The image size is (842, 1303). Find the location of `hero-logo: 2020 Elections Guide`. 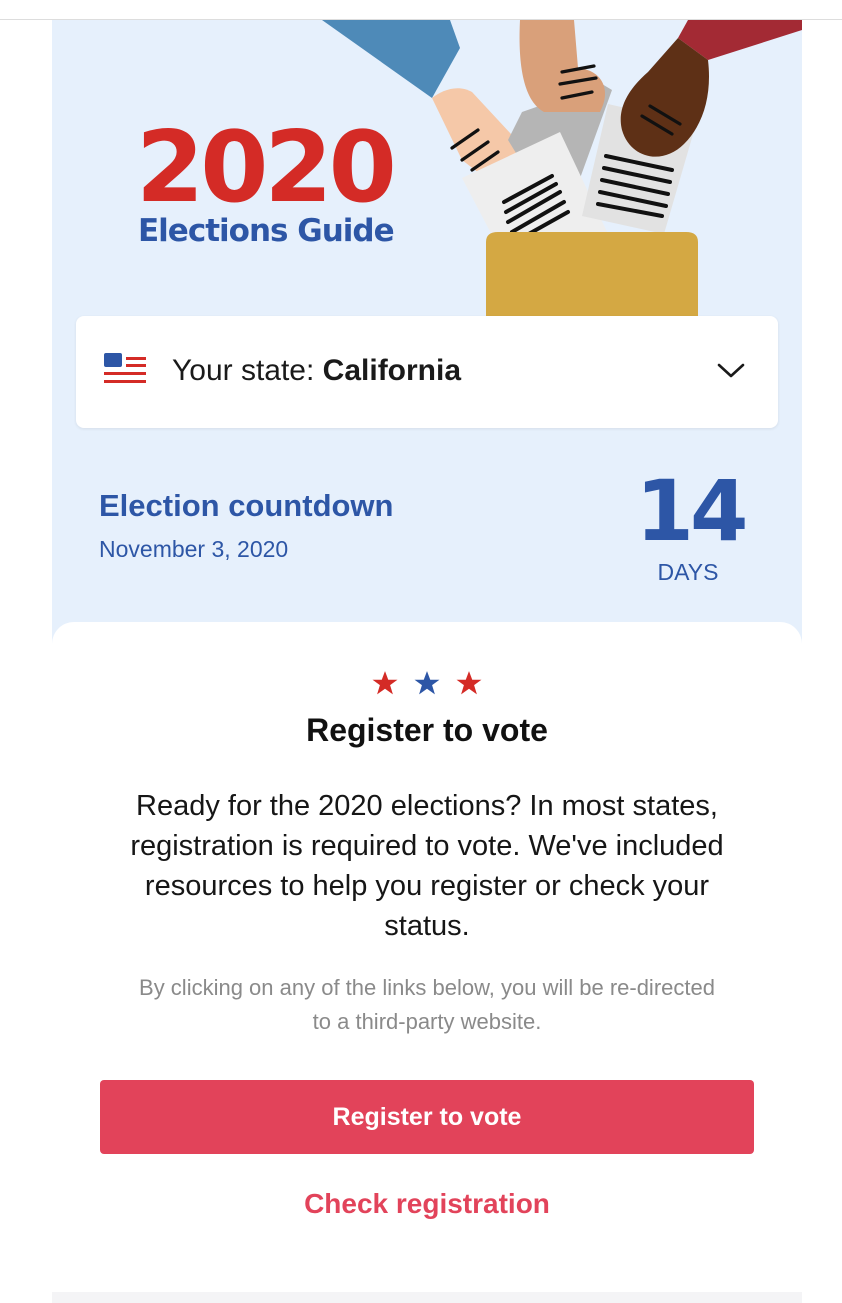

hero-logo: 2020 Elections Guide is located at coordinates (286, 179).